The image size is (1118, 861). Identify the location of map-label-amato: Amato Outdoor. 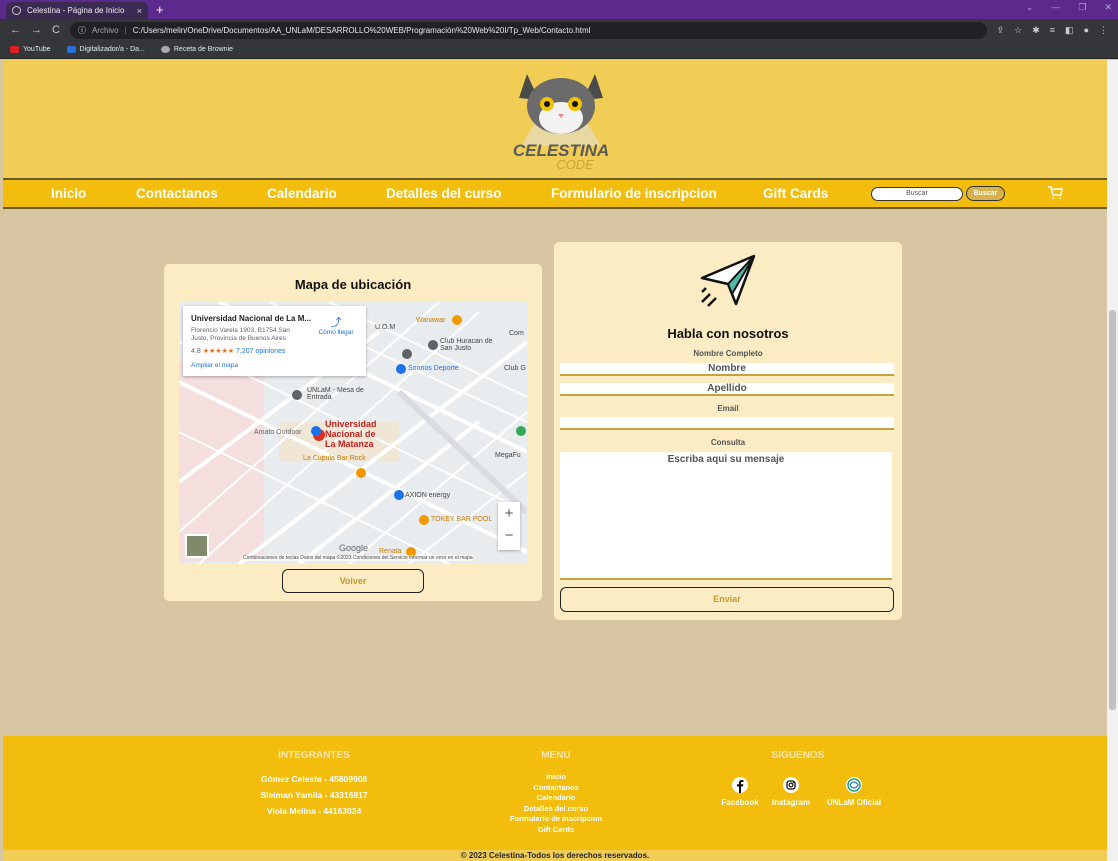
(278, 432).